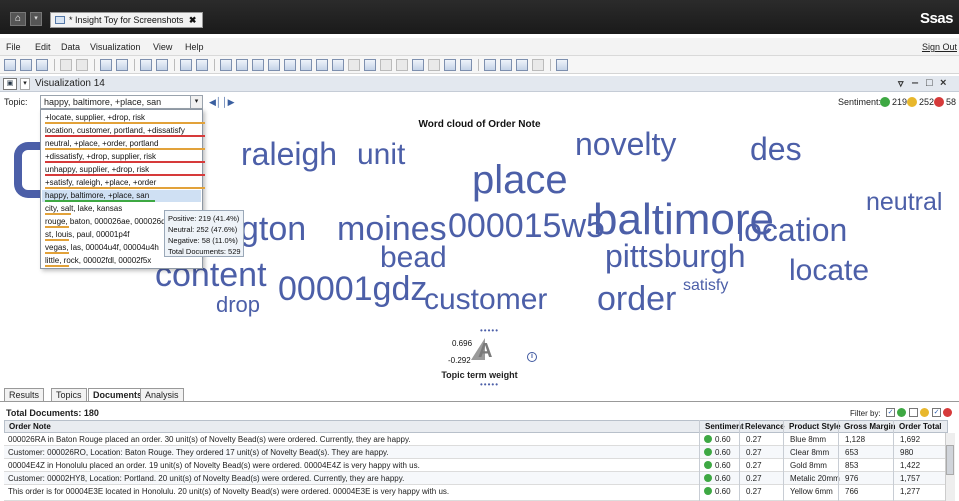  I want to click on previous-topic-icon: ◀│, so click(215, 102).